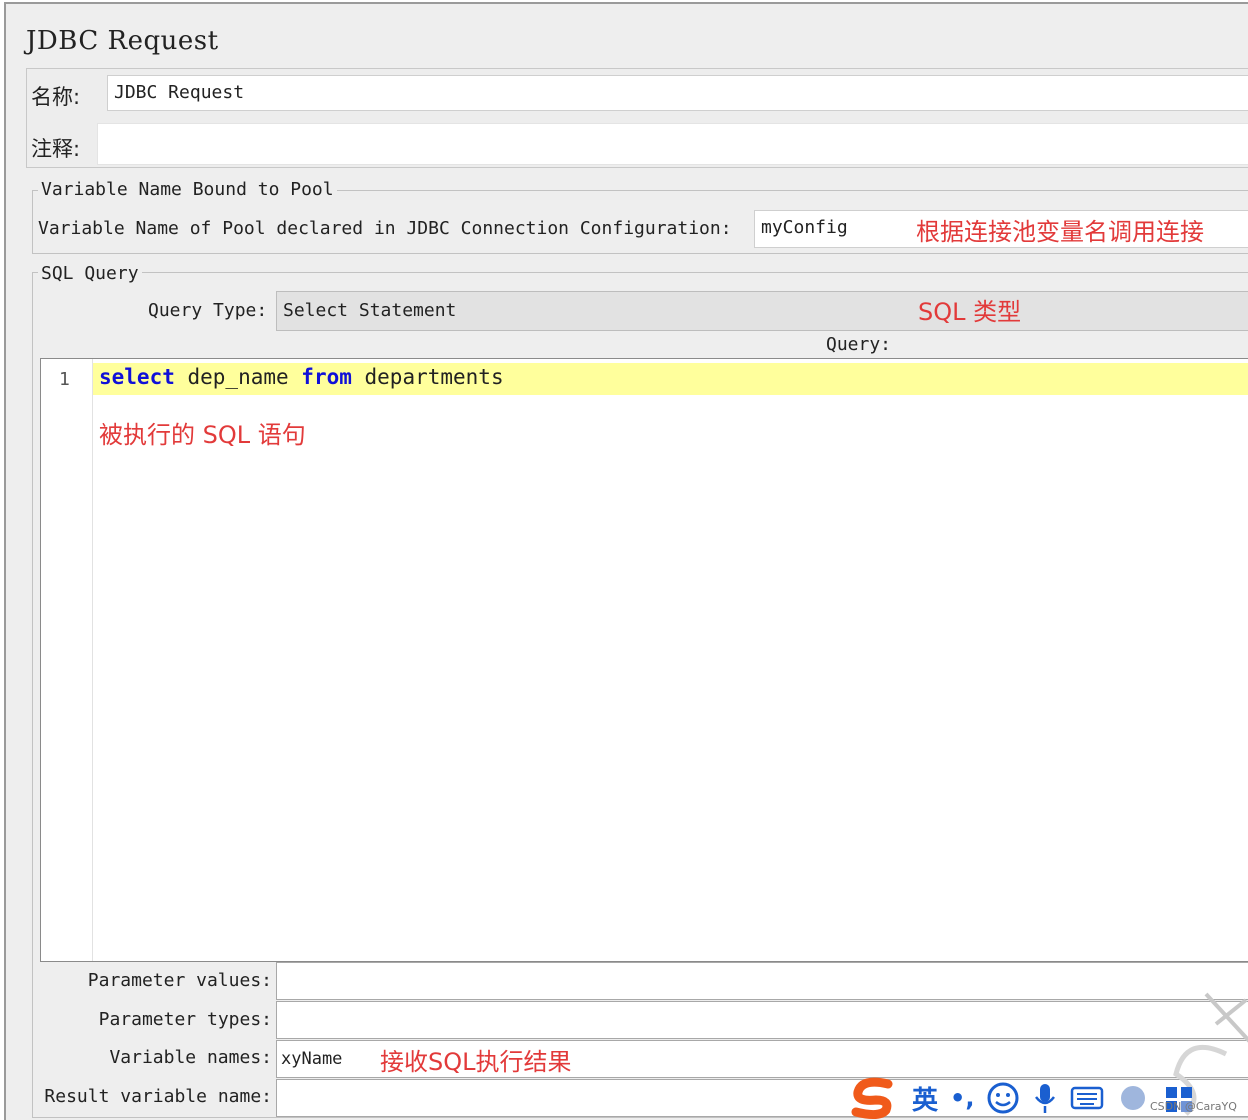  Describe the element at coordinates (762, 1020) in the screenshot. I see `parameter-types-input` at that location.